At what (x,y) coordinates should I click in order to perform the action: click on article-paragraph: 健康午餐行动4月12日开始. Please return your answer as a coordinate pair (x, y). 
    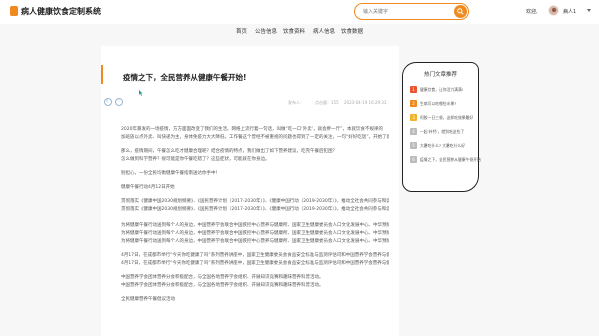
    Looking at the image, I should click on (148, 187).